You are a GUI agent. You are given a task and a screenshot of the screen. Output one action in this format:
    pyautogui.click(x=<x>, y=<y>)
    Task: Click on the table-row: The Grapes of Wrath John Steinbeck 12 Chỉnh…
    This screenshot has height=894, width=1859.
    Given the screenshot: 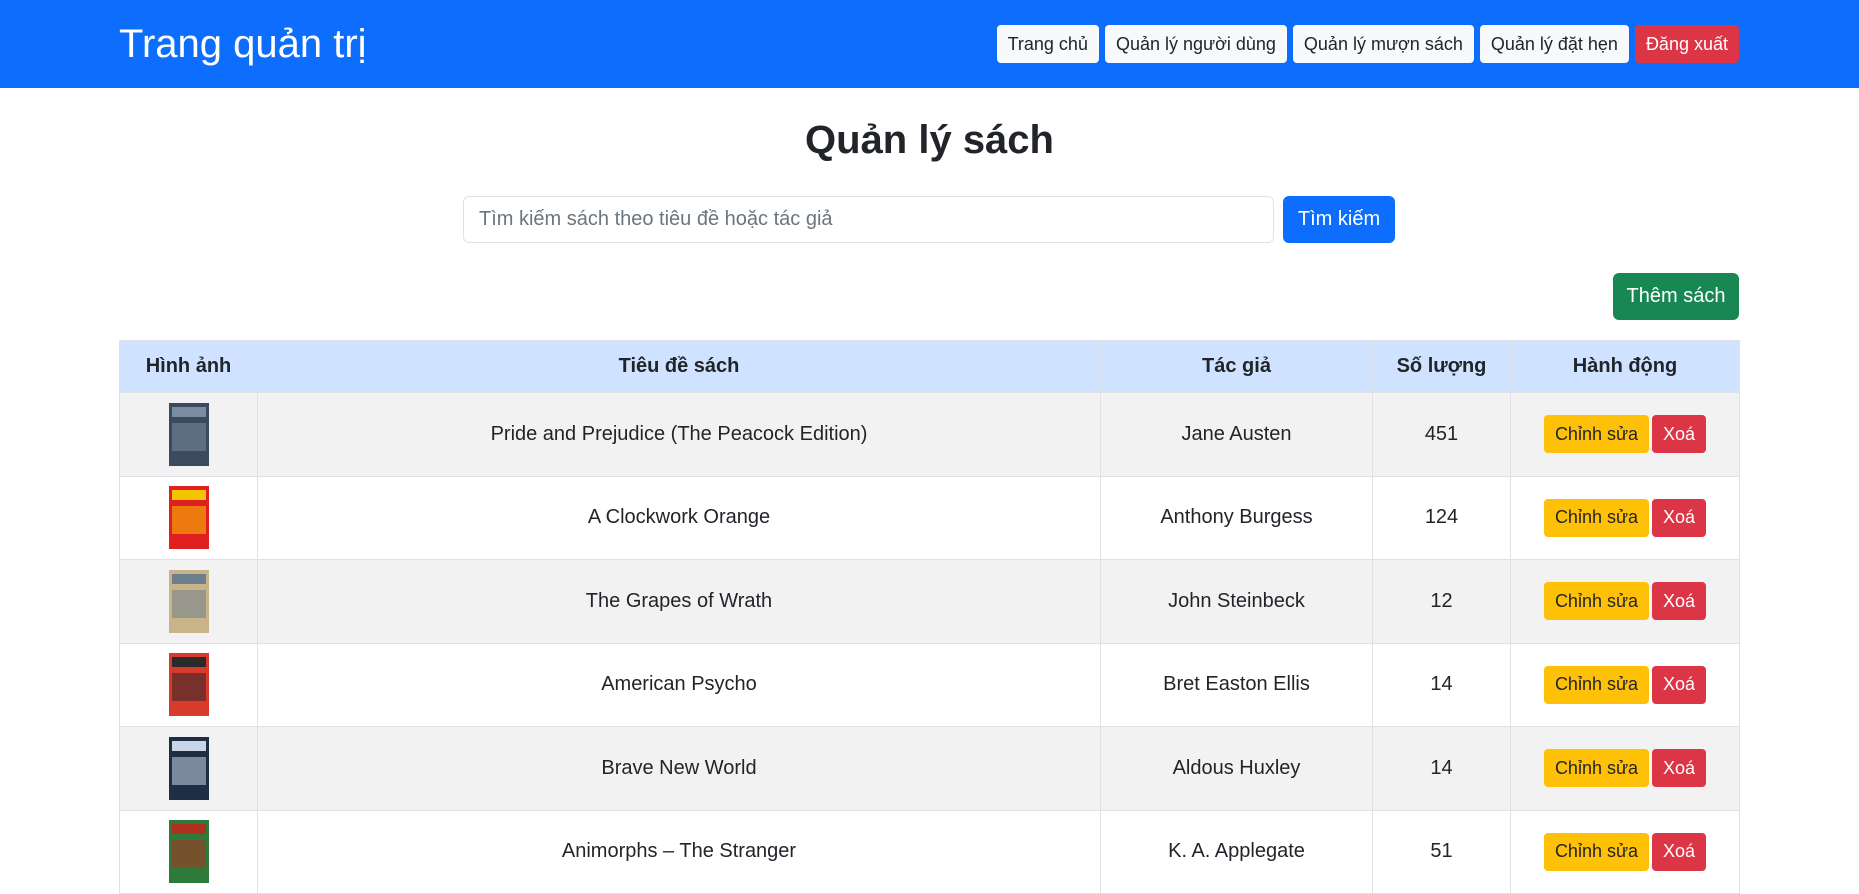 What is the action you would take?
    pyautogui.click(x=929, y=601)
    